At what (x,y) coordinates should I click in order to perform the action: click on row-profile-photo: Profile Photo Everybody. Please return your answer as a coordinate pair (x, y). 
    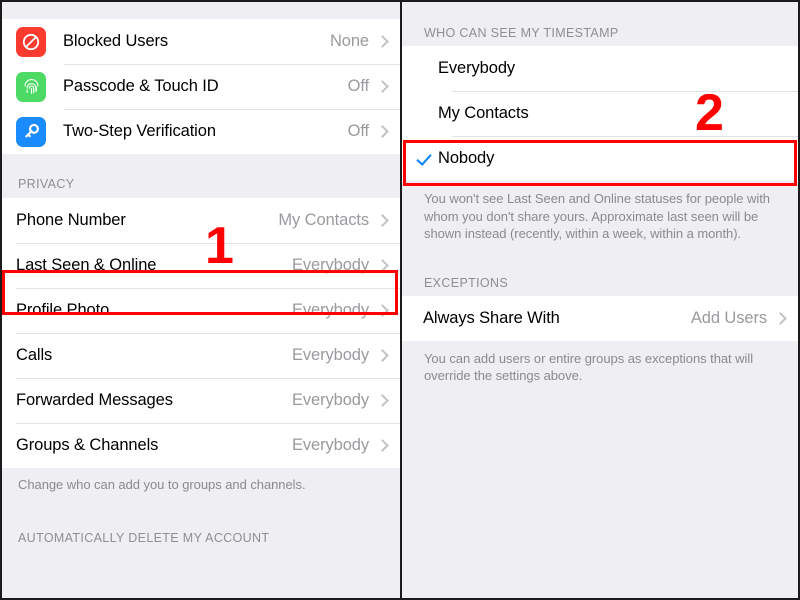
    Looking at the image, I should click on (201, 310).